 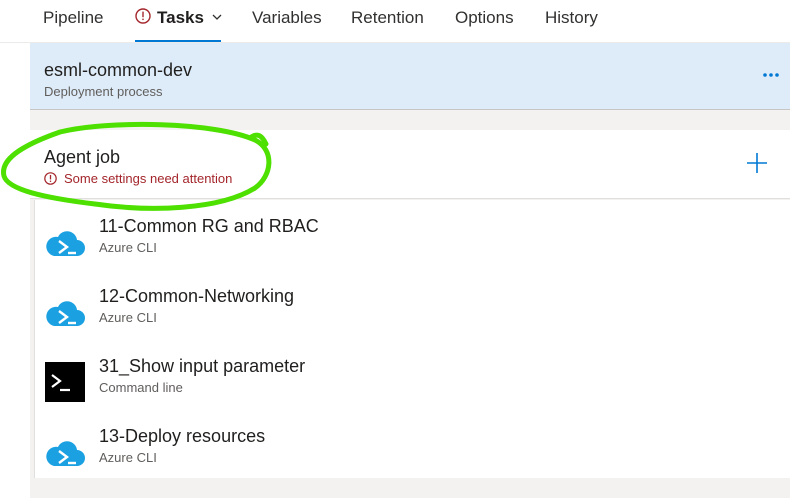 What do you see at coordinates (287, 18) in the screenshot?
I see `tab-variables: Variables` at bounding box center [287, 18].